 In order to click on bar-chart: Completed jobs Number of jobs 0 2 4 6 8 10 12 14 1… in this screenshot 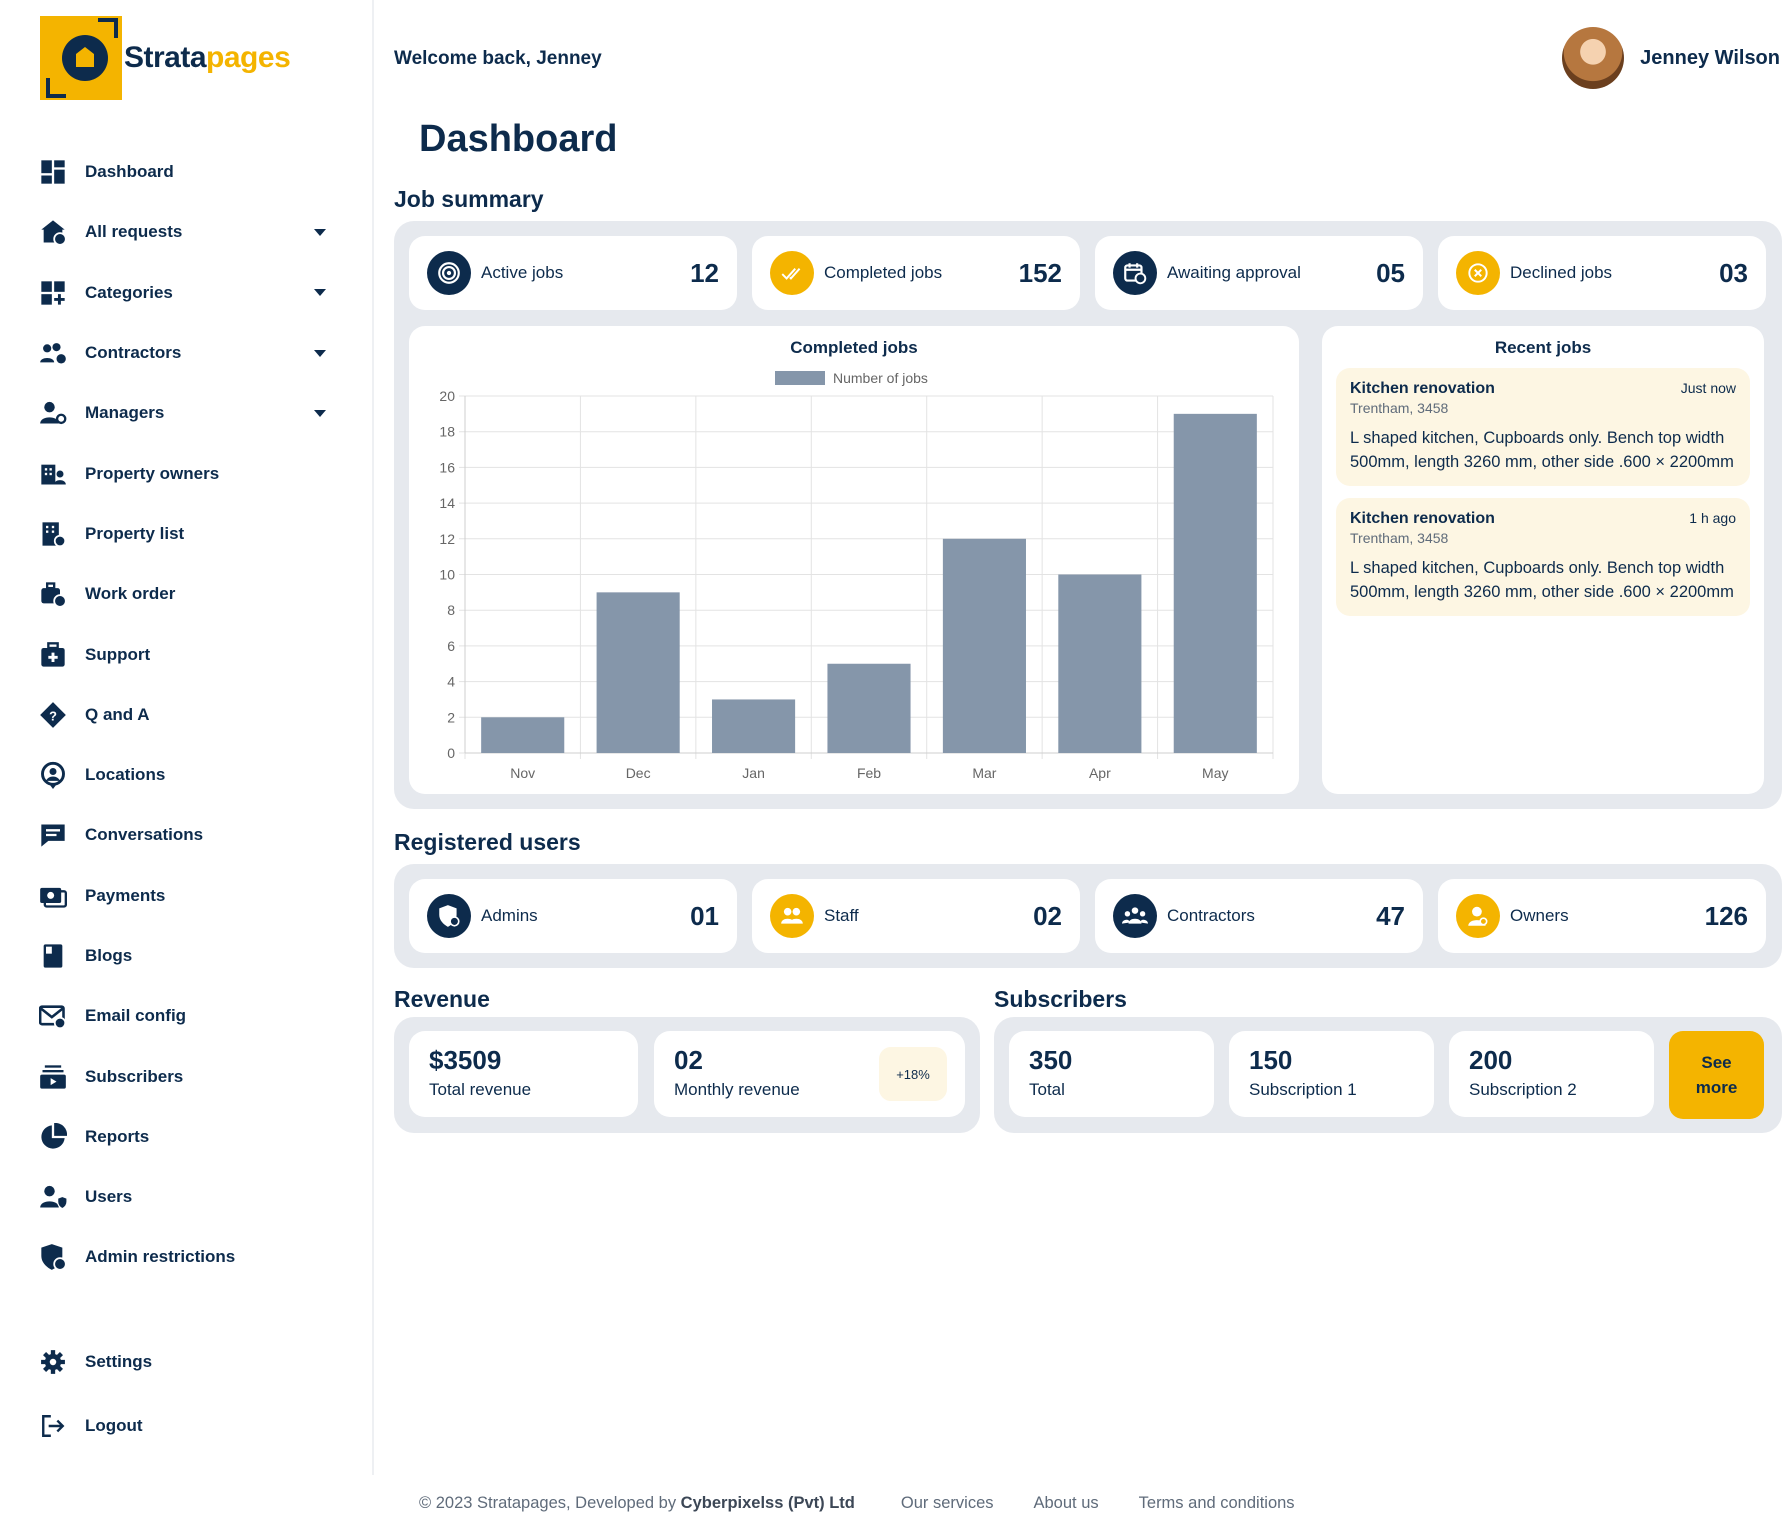, I will do `click(856, 559)`.